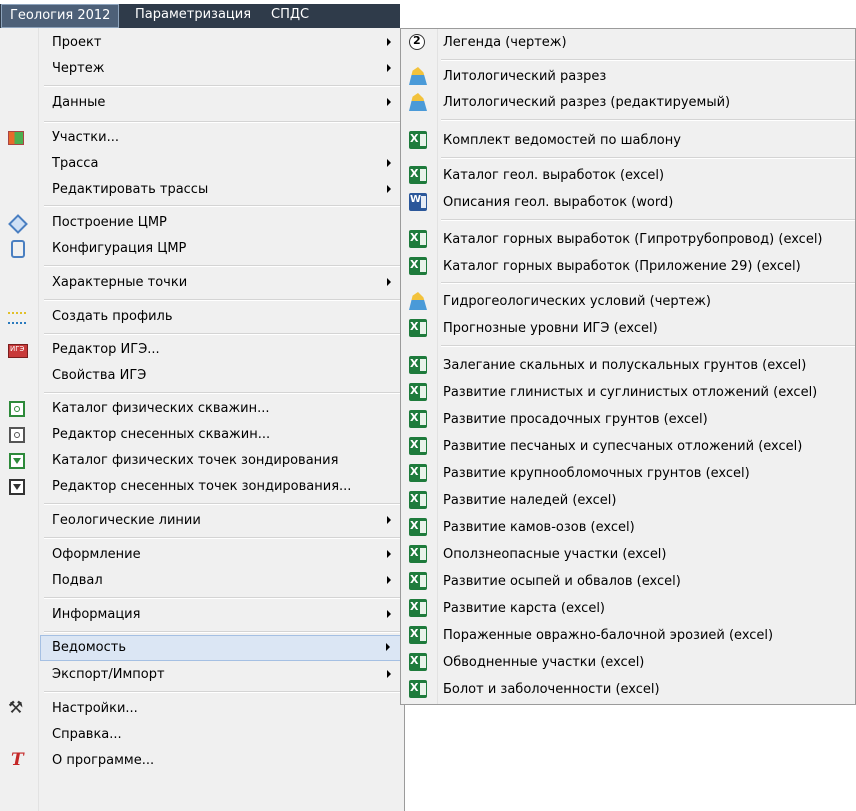 This screenshot has width=856, height=811. Describe the element at coordinates (201, 223) in the screenshot. I see `menu-item-build-dem: Построение ЦМР` at that location.